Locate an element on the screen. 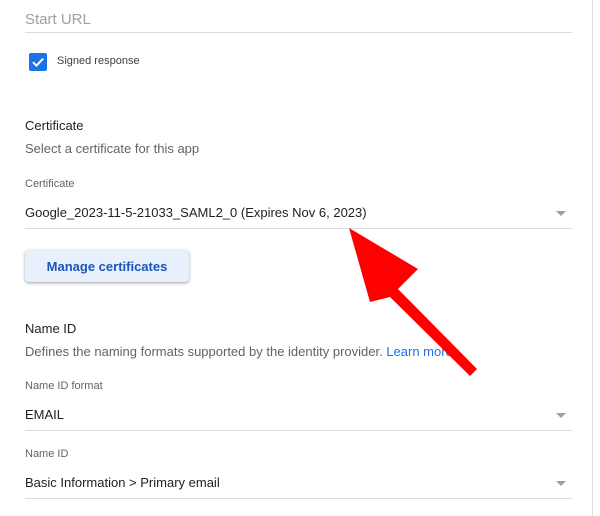 Image resolution: width=600 pixels, height=516 pixels. signed-response-checkbox is located at coordinates (38, 62).